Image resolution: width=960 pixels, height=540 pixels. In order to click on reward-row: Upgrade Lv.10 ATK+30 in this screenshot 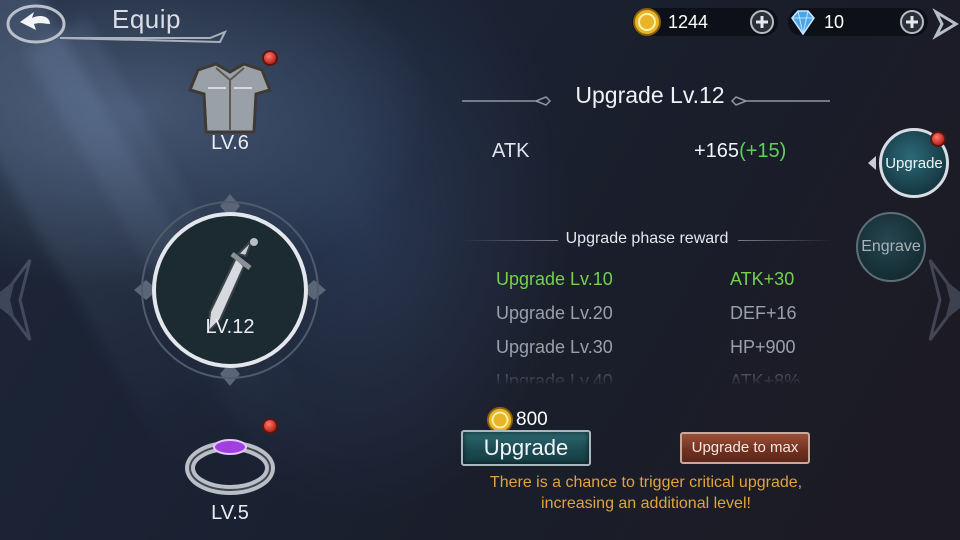, I will do `click(647, 283)`.